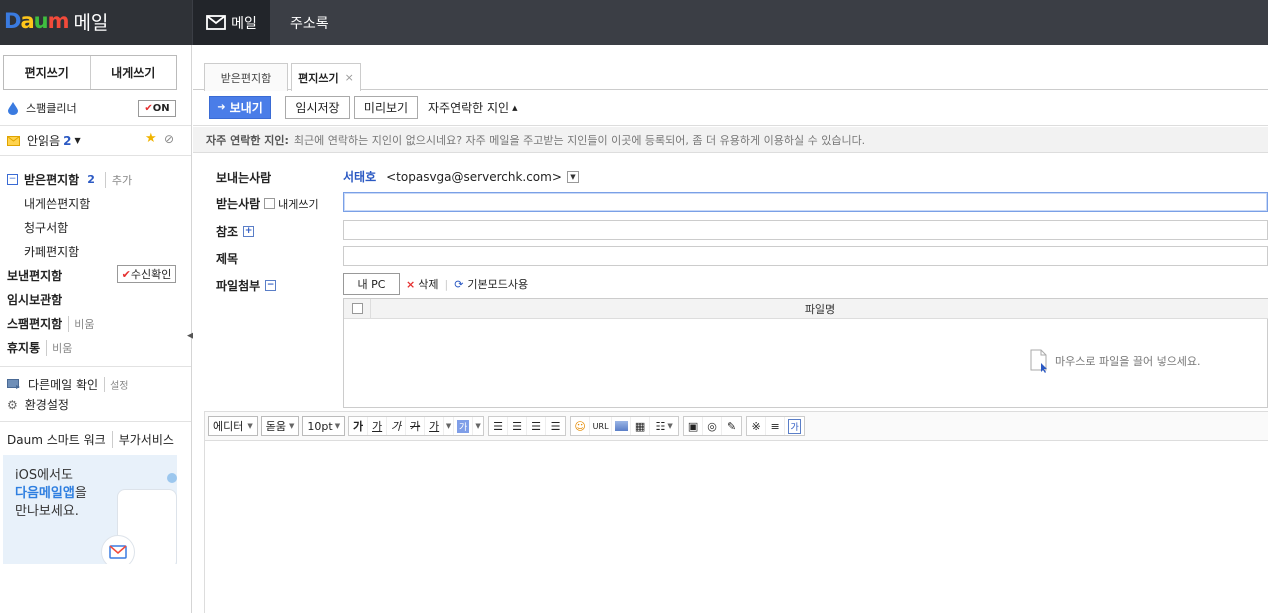  What do you see at coordinates (91, 179) in the screenshot?
I see `inbox-count: 2` at bounding box center [91, 179].